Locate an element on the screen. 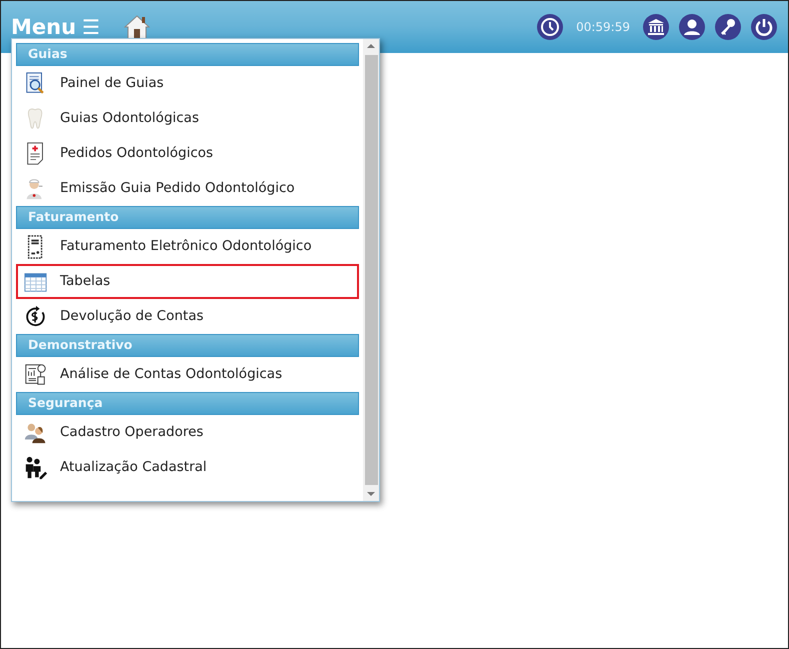 This screenshot has height=649, width=789. section-header: Guias is located at coordinates (187, 54).